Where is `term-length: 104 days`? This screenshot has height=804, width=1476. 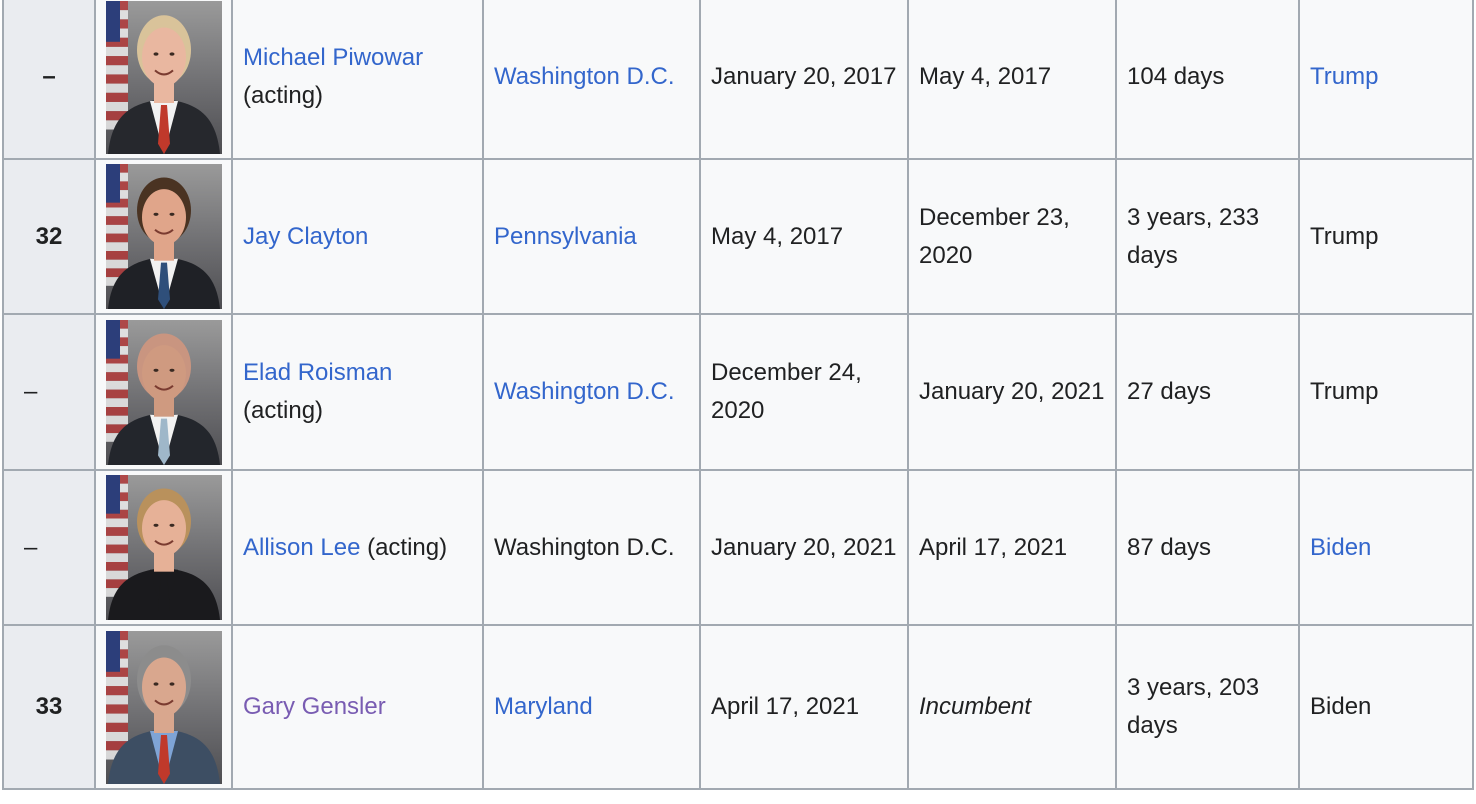 term-length: 104 days is located at coordinates (1176, 76).